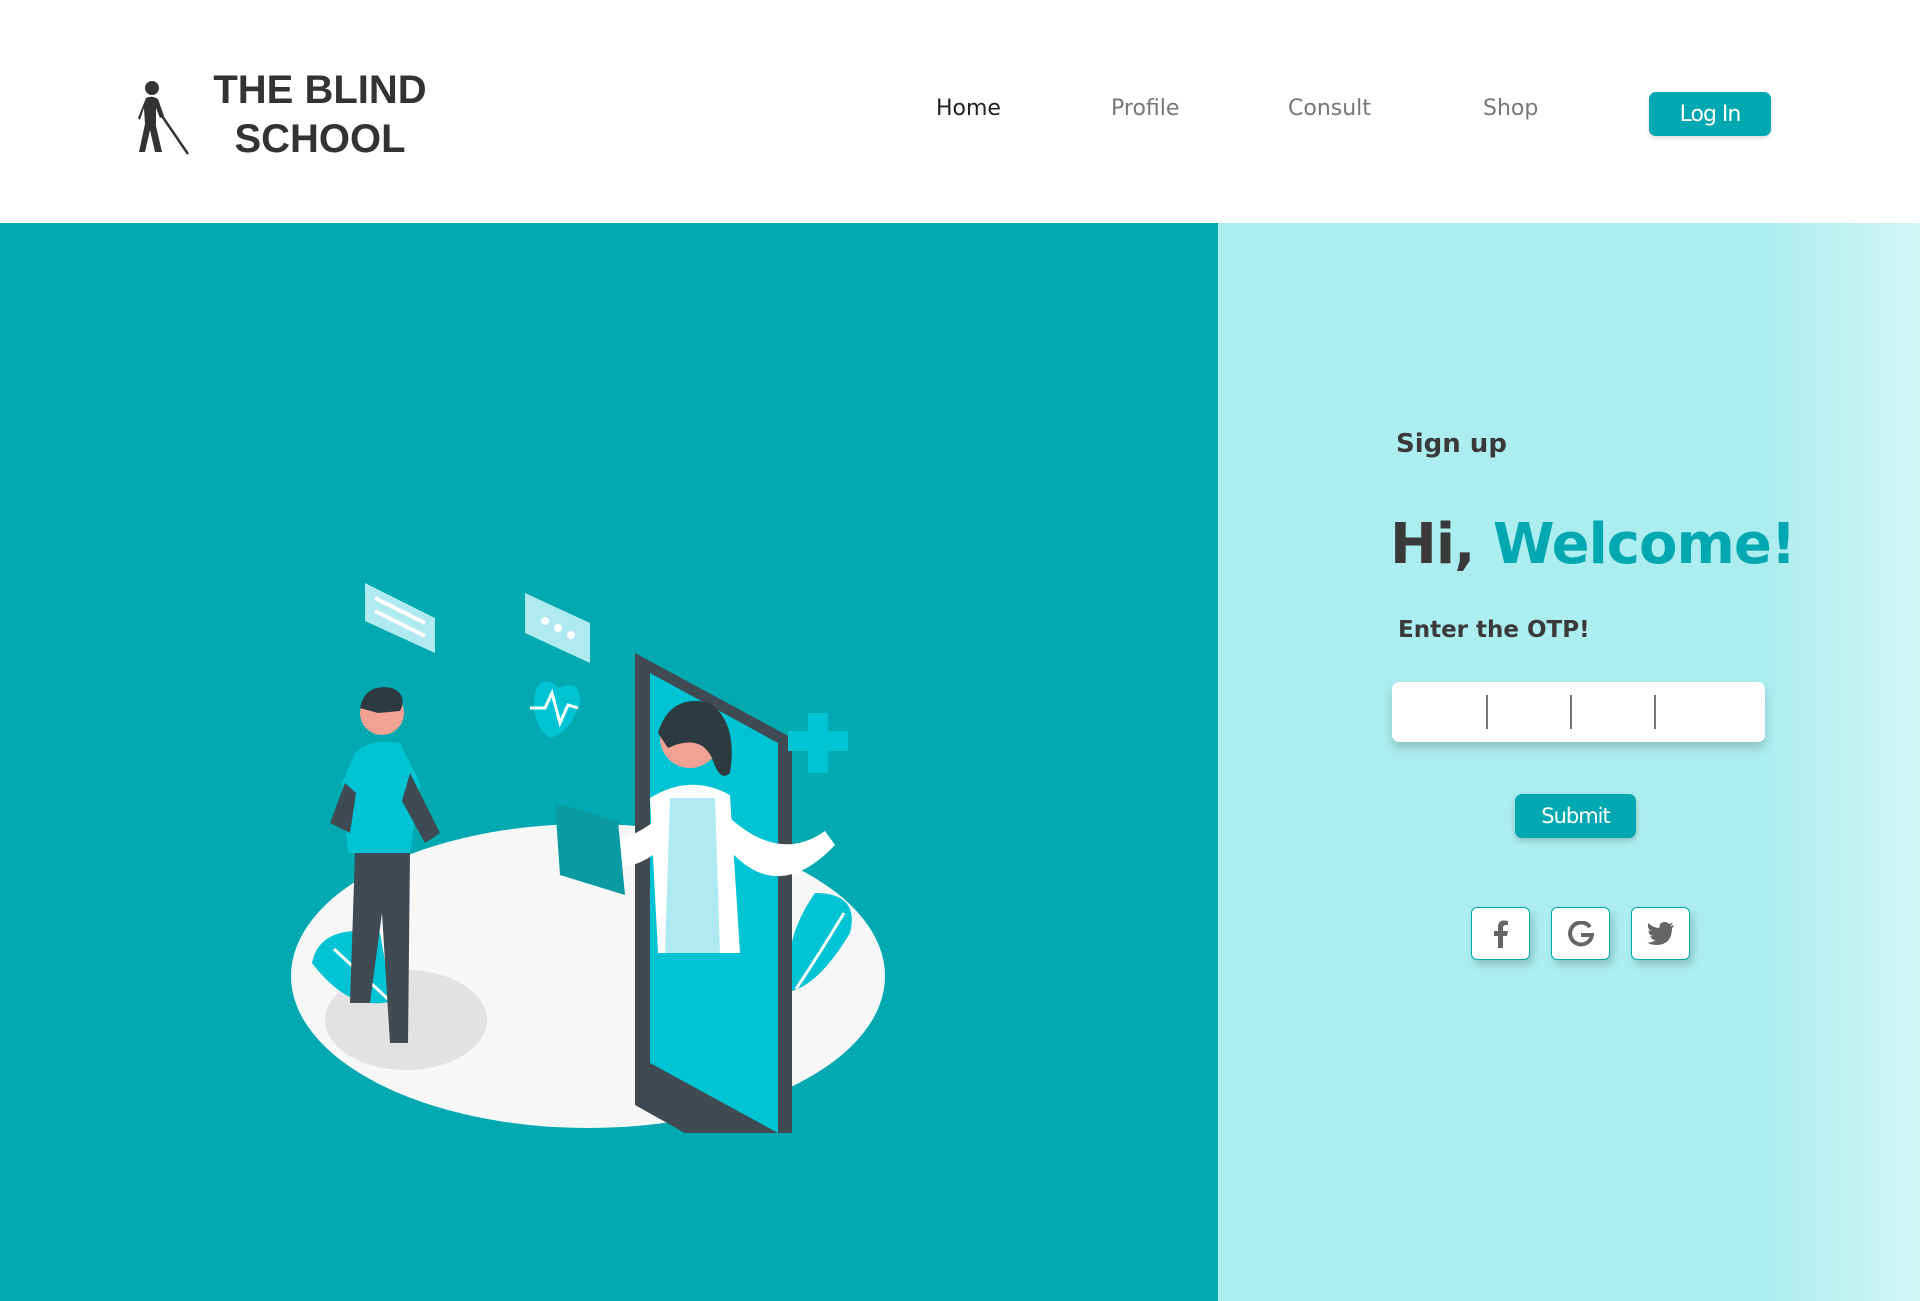 The width and height of the screenshot is (1920, 1301). Describe the element at coordinates (1578, 712) in the screenshot. I see `otp-input` at that location.